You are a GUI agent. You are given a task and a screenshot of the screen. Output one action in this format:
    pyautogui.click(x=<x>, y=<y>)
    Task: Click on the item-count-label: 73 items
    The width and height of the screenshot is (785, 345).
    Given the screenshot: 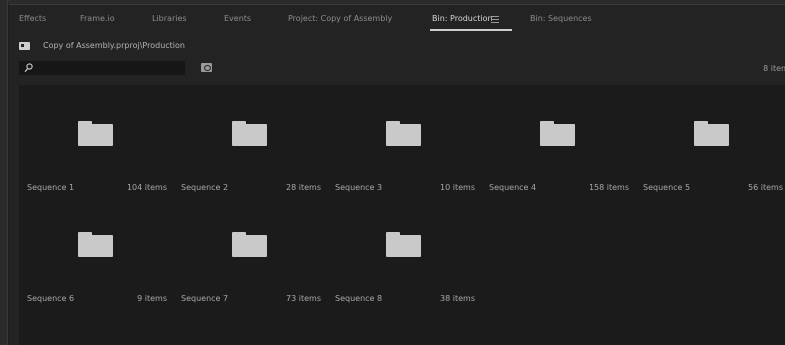 What is the action you would take?
    pyautogui.click(x=303, y=298)
    